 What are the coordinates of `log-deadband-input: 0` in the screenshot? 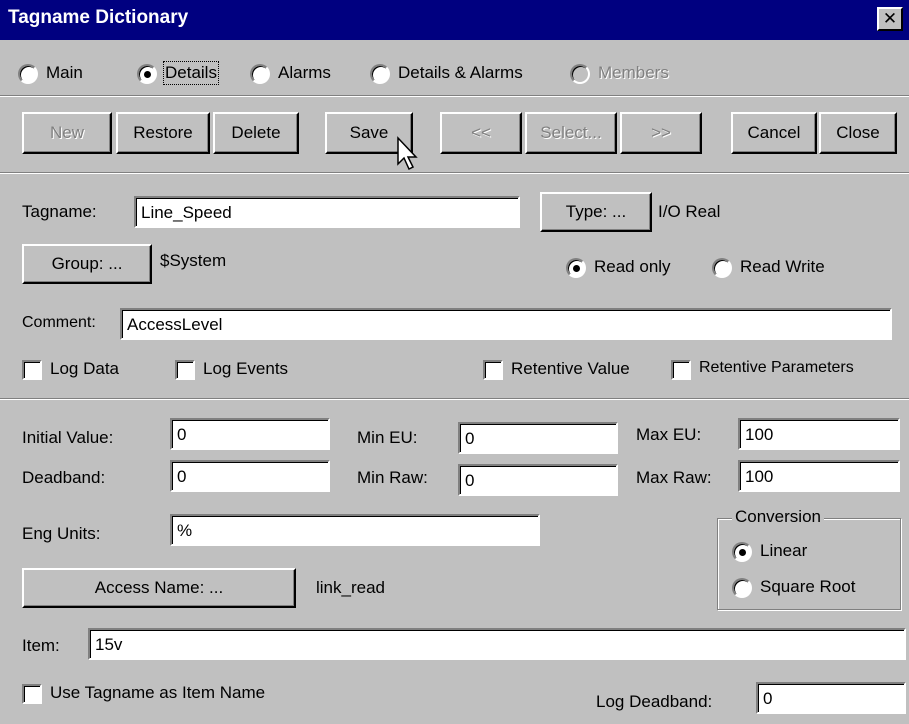 It's located at (831, 698).